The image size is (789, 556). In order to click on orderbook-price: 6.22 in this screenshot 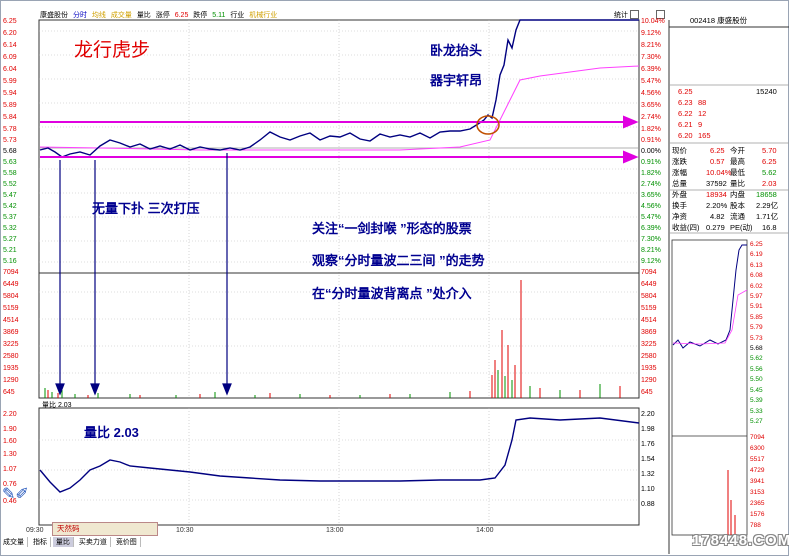, I will do `click(685, 113)`.